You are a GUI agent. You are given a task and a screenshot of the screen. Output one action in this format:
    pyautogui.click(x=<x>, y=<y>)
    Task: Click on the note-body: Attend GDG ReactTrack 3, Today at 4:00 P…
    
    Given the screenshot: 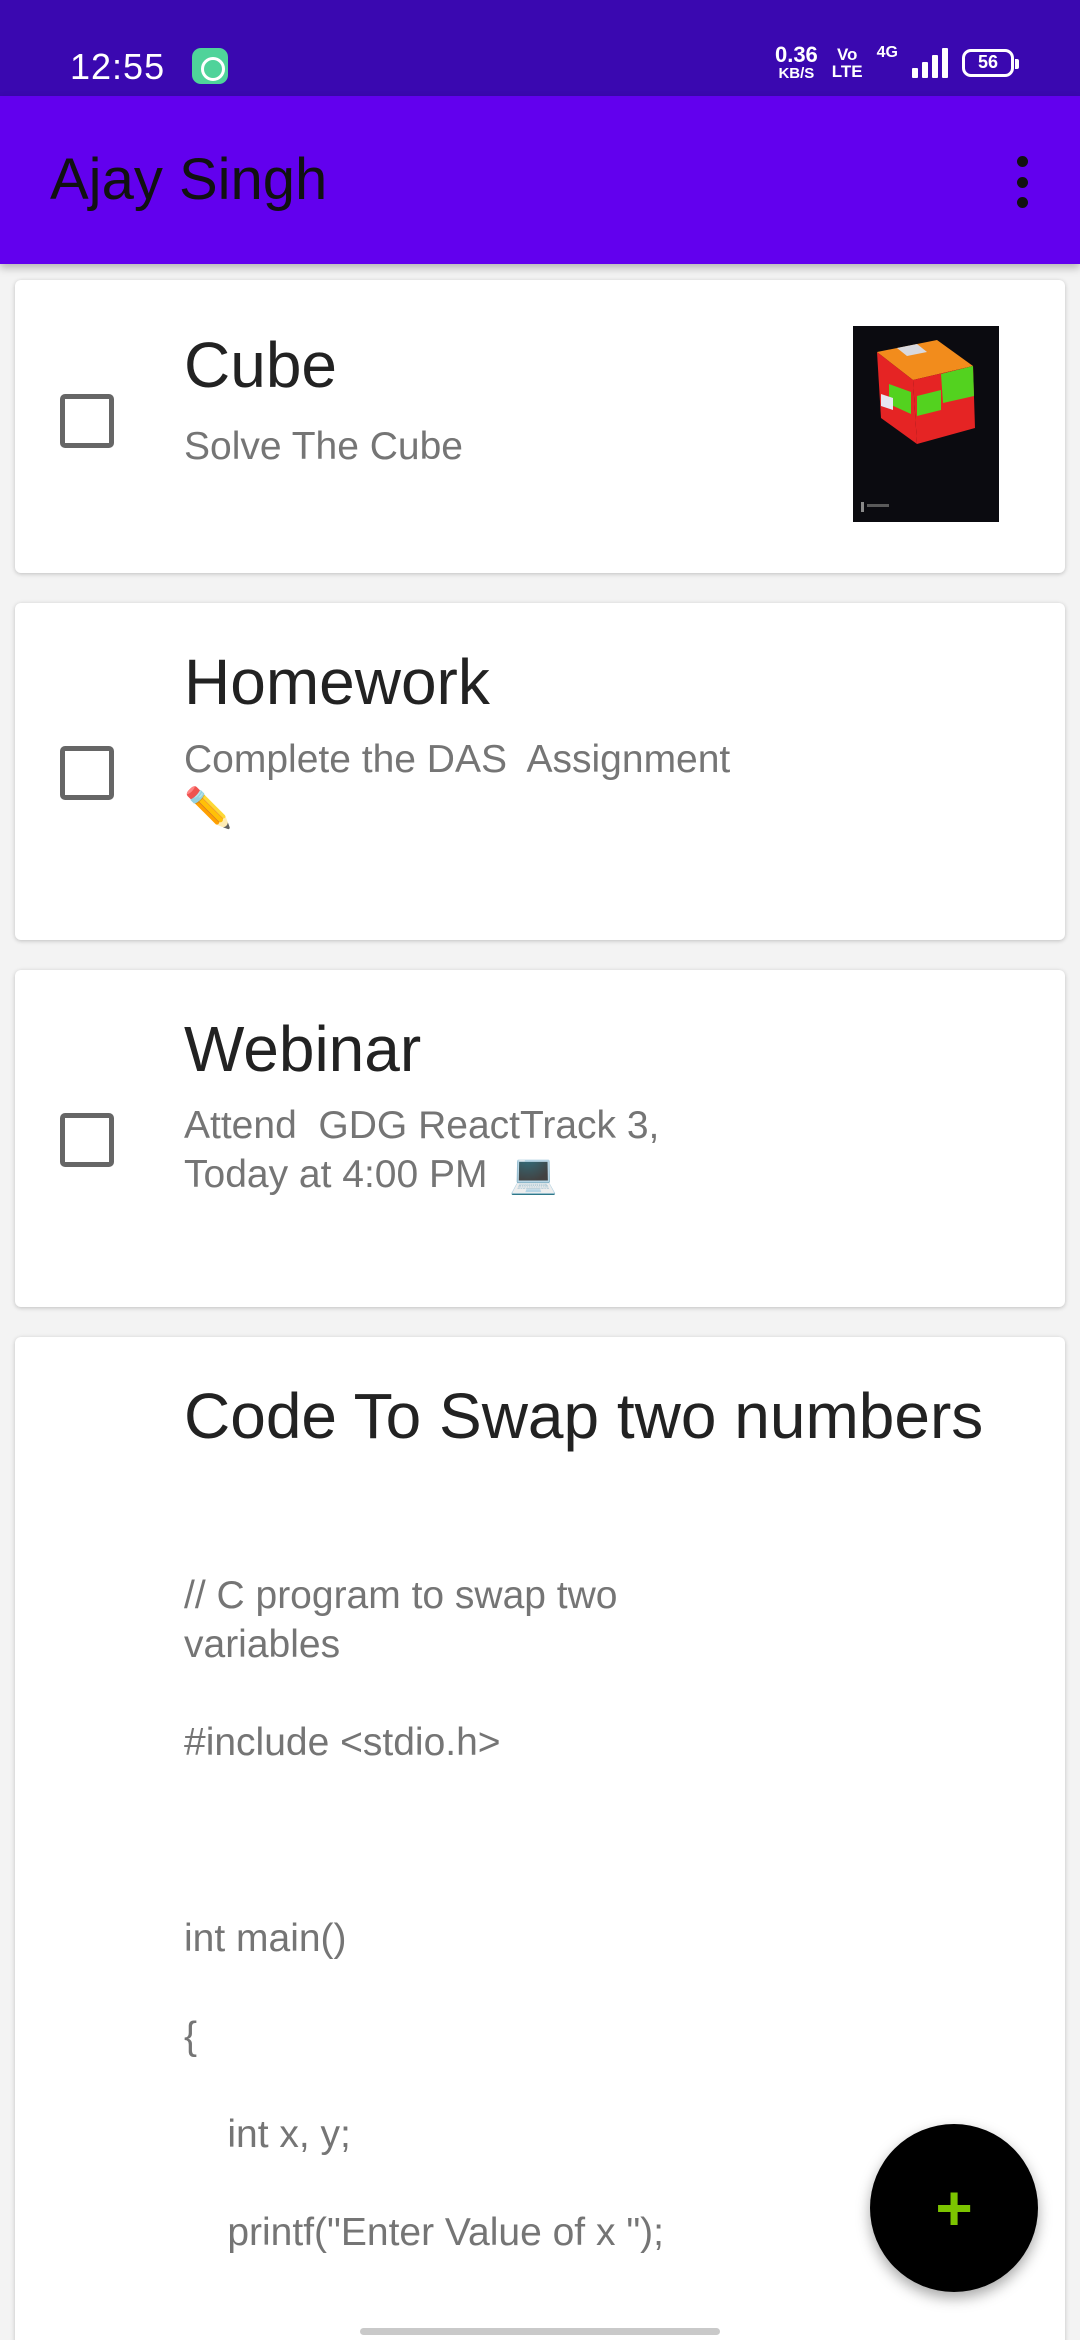 What is the action you would take?
    pyautogui.click(x=422, y=1150)
    